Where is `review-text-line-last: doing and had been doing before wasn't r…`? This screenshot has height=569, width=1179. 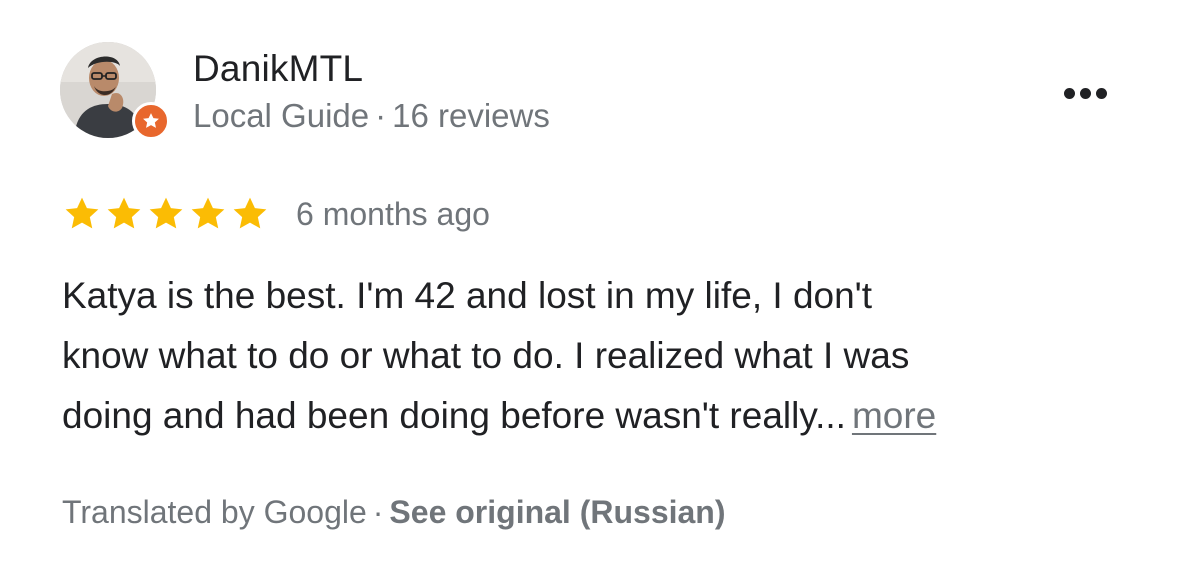
review-text-line-last: doing and had been doing before wasn't r… is located at coordinates (597, 416).